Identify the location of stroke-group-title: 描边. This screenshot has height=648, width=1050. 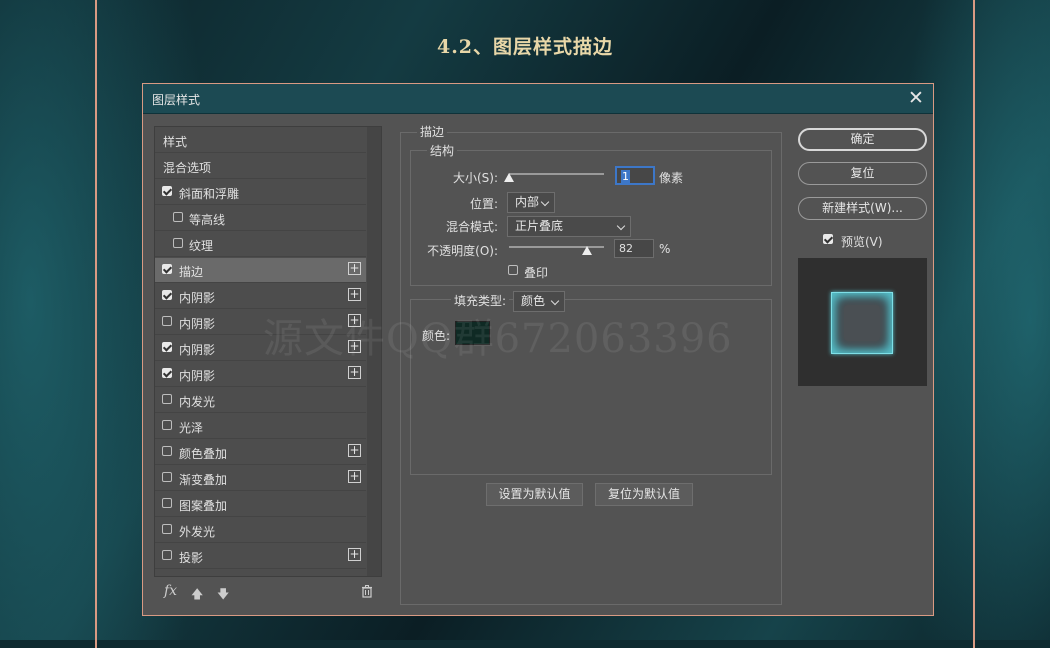
(432, 131).